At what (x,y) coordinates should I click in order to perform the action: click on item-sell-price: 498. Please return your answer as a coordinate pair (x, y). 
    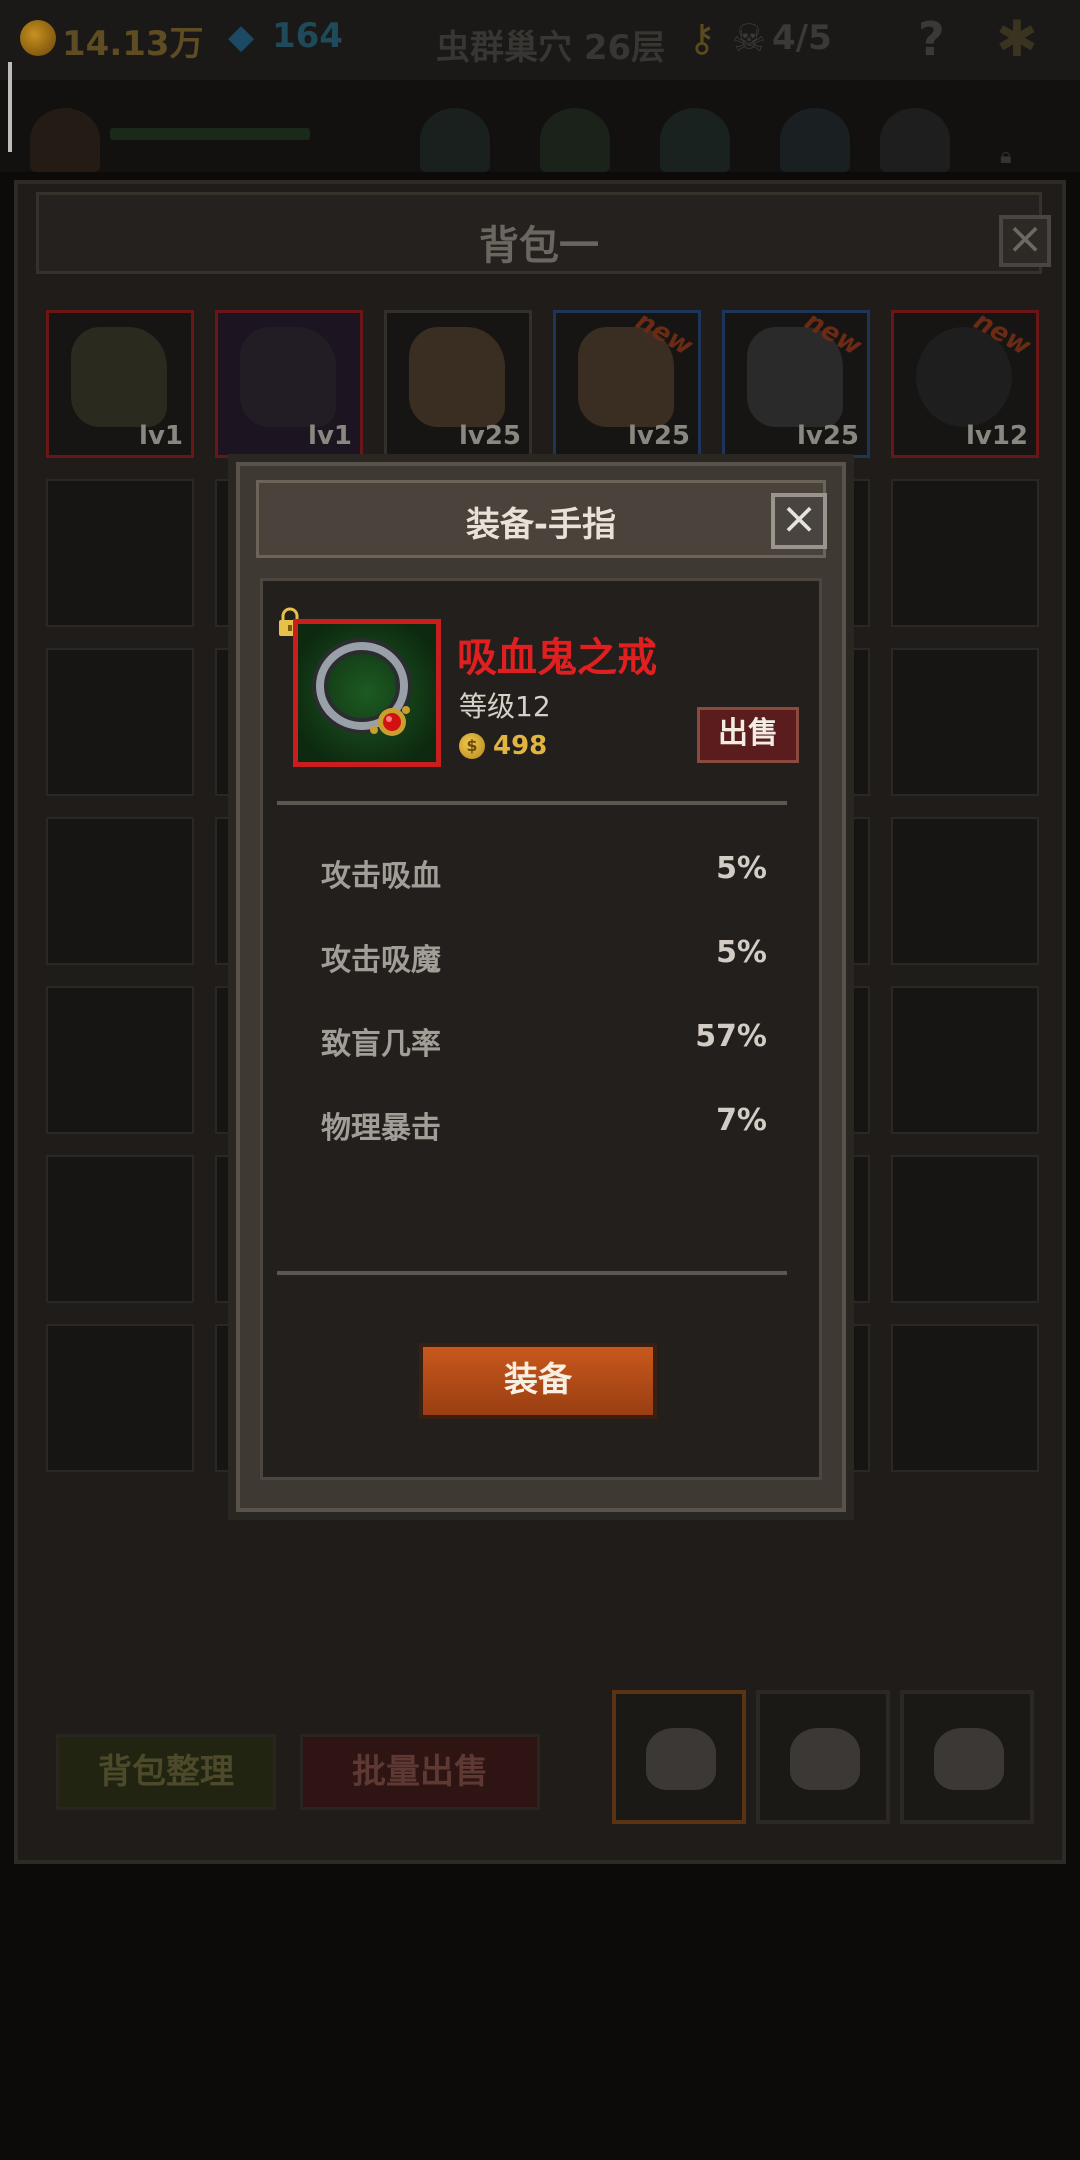
    Looking at the image, I should click on (520, 746).